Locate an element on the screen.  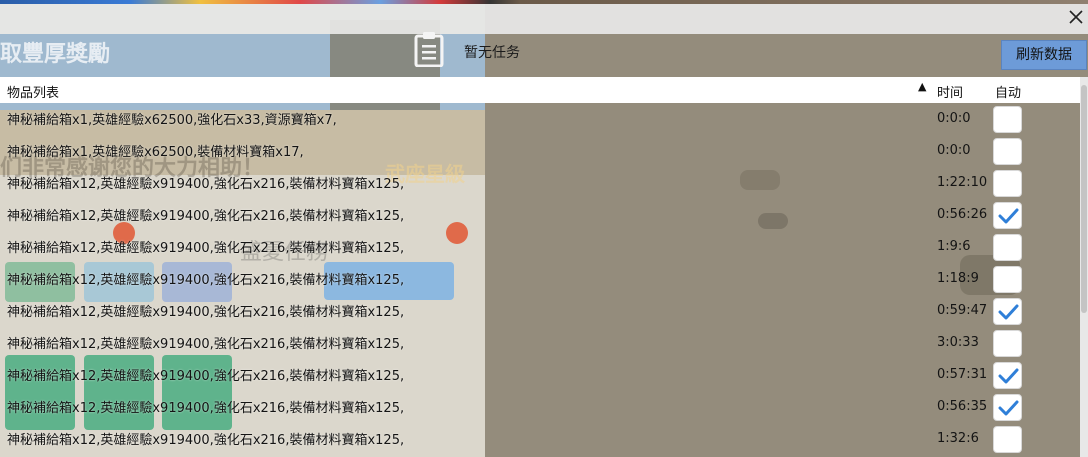
task-header: 暂无任务 刷新数据 is located at coordinates (544, 54).